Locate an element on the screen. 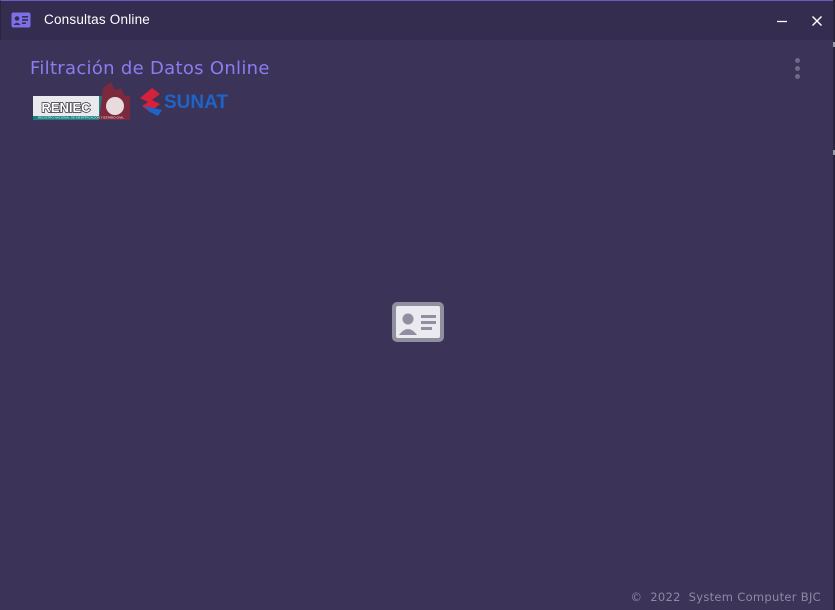 The image size is (835, 610). svg-text: RENIEC is located at coordinates (66, 107).